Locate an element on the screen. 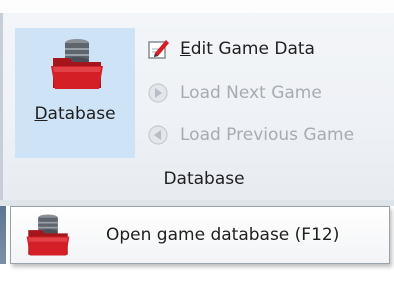 The height and width of the screenshot is (284, 394). load-previous-game-button: Load Previous Game is located at coordinates (250, 135).